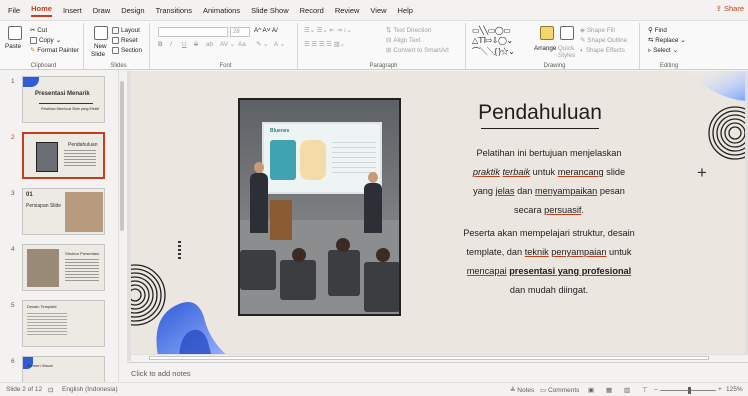  I want to click on quick-styles-icon, so click(567, 33).